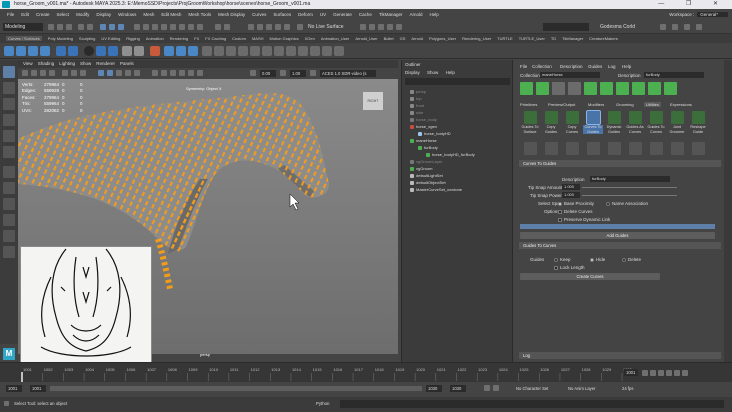  What do you see at coordinates (348, 73) in the screenshot?
I see `view-transform-dropdown: ACES 1.0 SDR-video (s` at bounding box center [348, 73].